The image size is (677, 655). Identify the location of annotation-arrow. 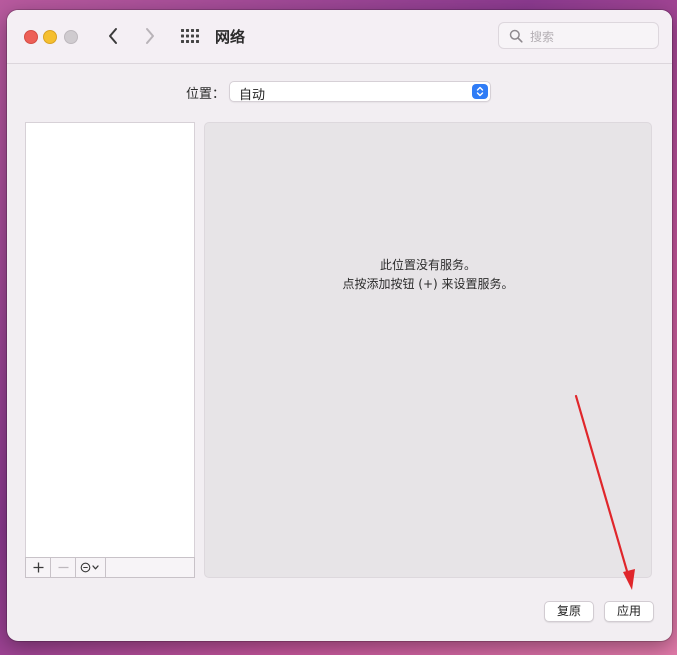
(604, 492).